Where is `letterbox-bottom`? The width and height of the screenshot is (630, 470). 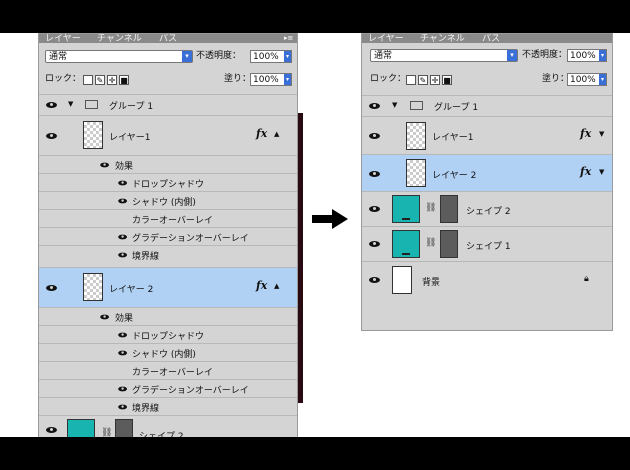
letterbox-bottom is located at coordinates (315, 453).